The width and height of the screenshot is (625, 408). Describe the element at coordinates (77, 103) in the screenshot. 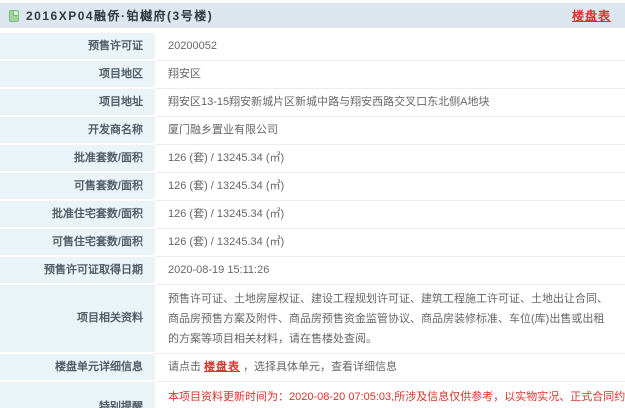

I see `row-label: 项目地址` at that location.